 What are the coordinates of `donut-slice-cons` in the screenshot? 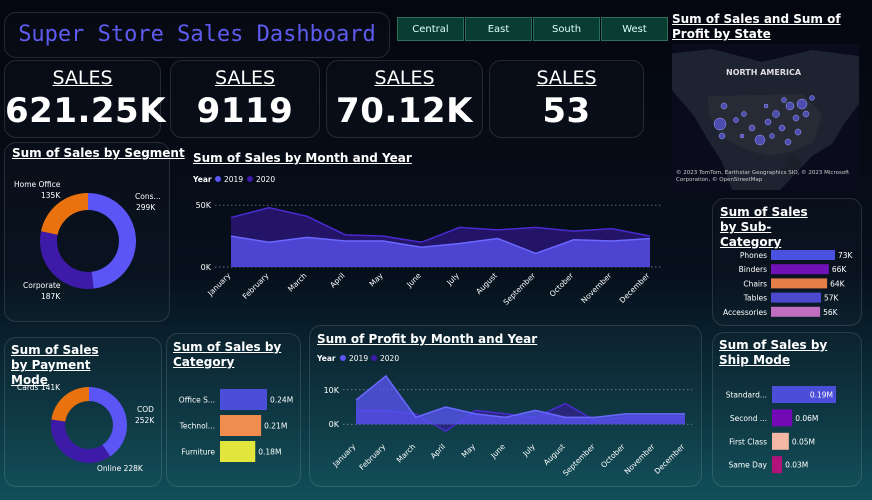 It's located at (112, 241).